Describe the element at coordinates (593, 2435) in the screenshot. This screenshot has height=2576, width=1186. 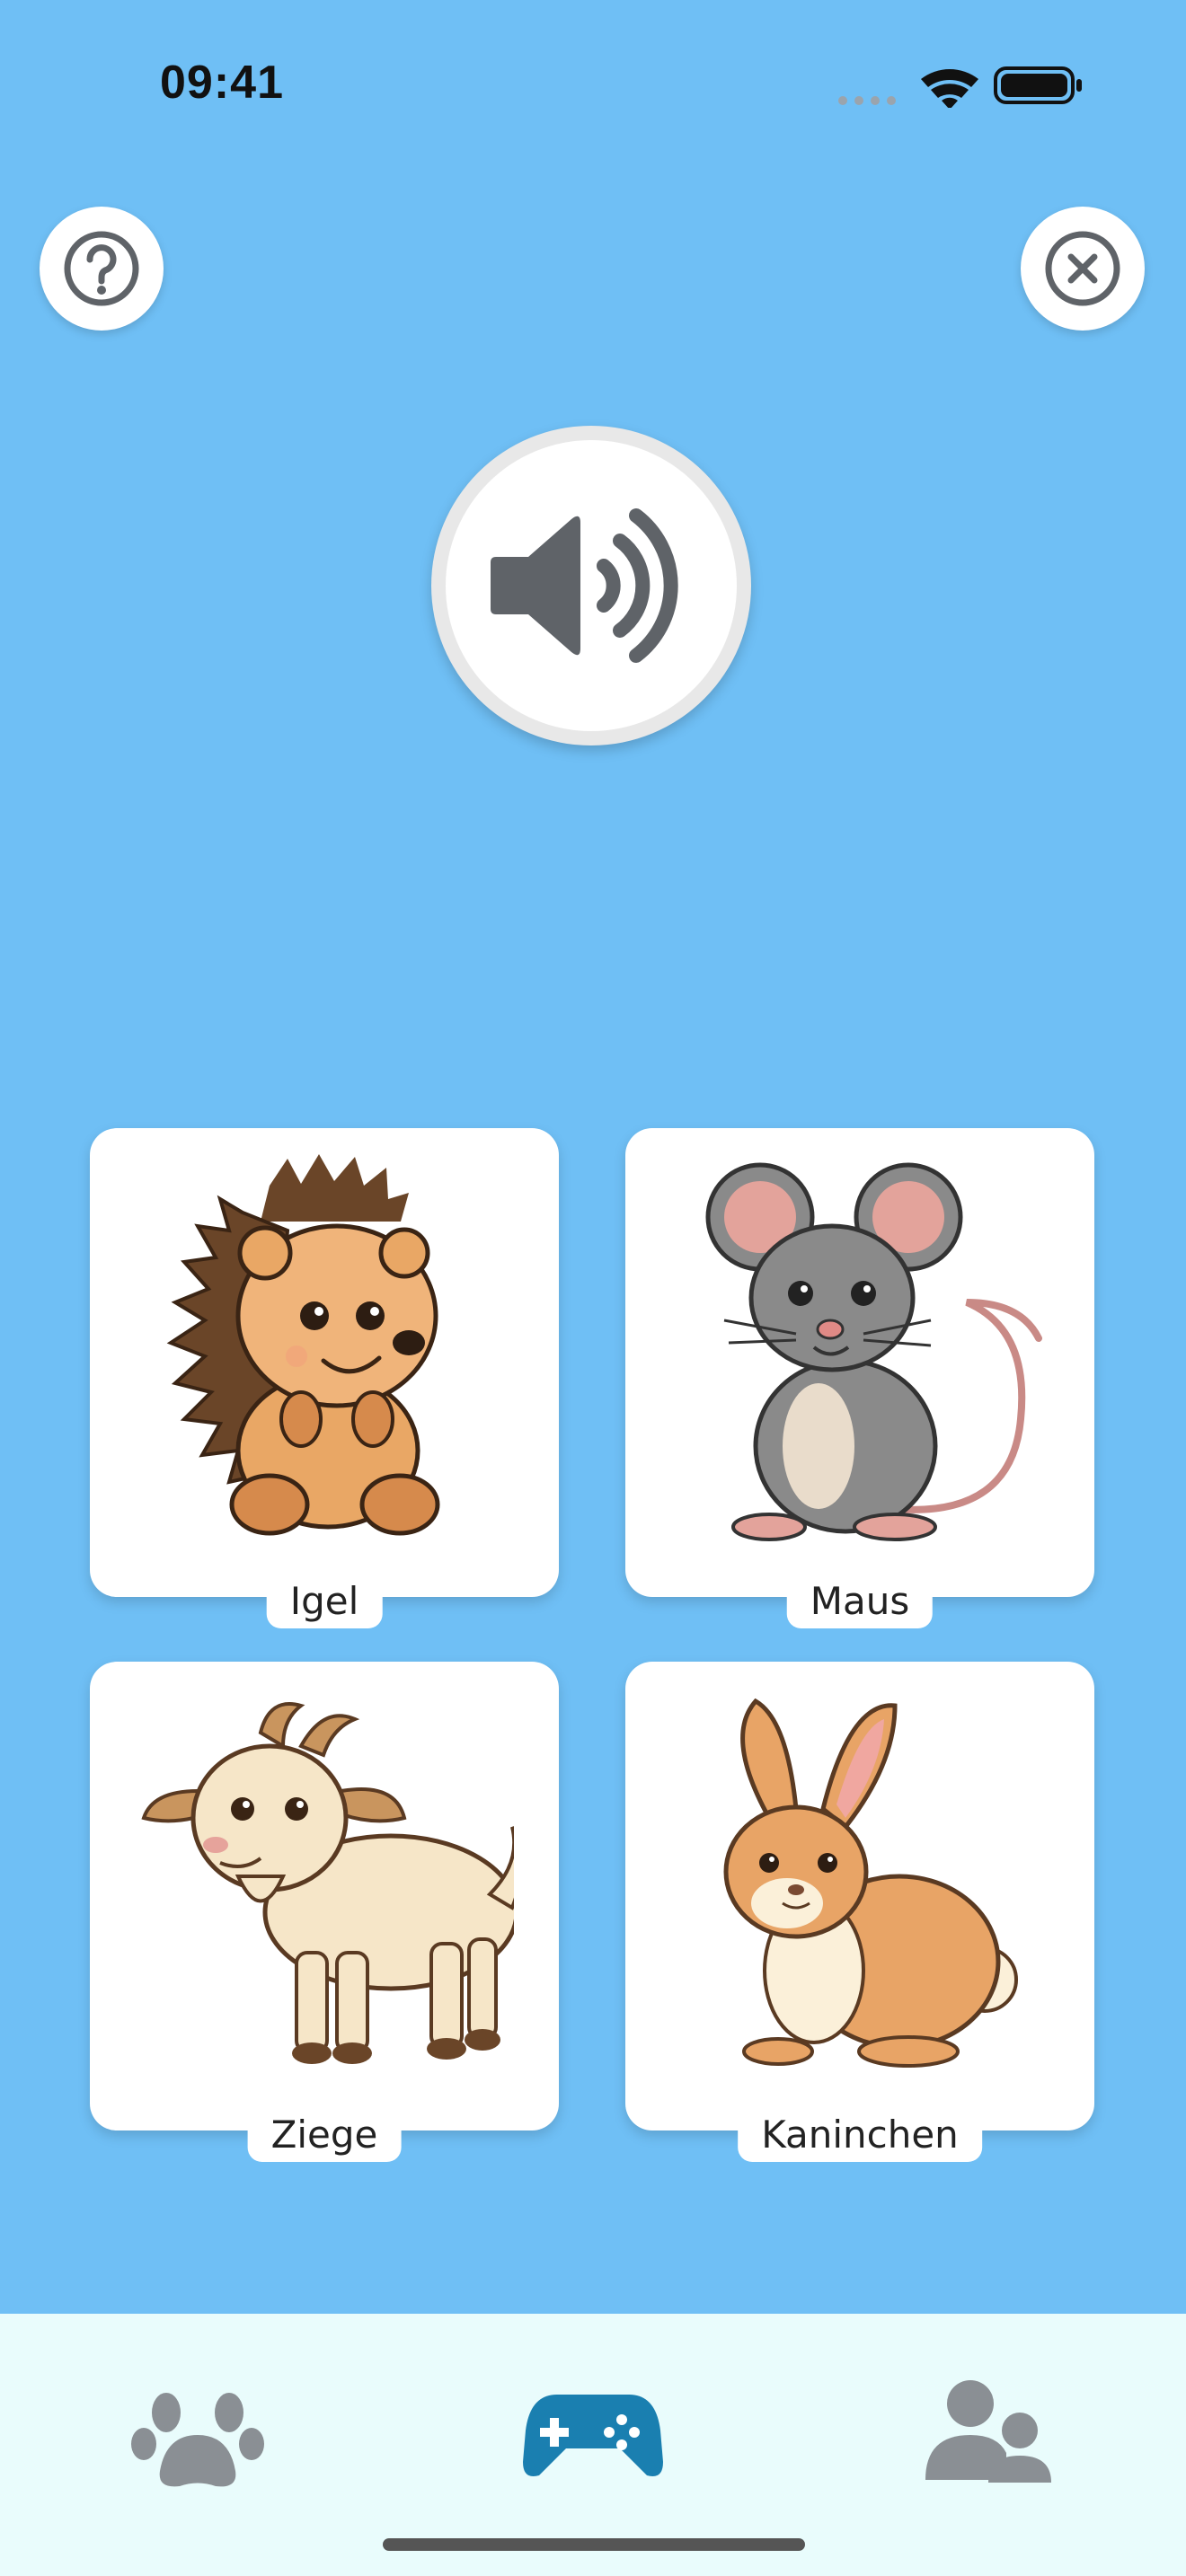
I see `gamepad-icon` at that location.